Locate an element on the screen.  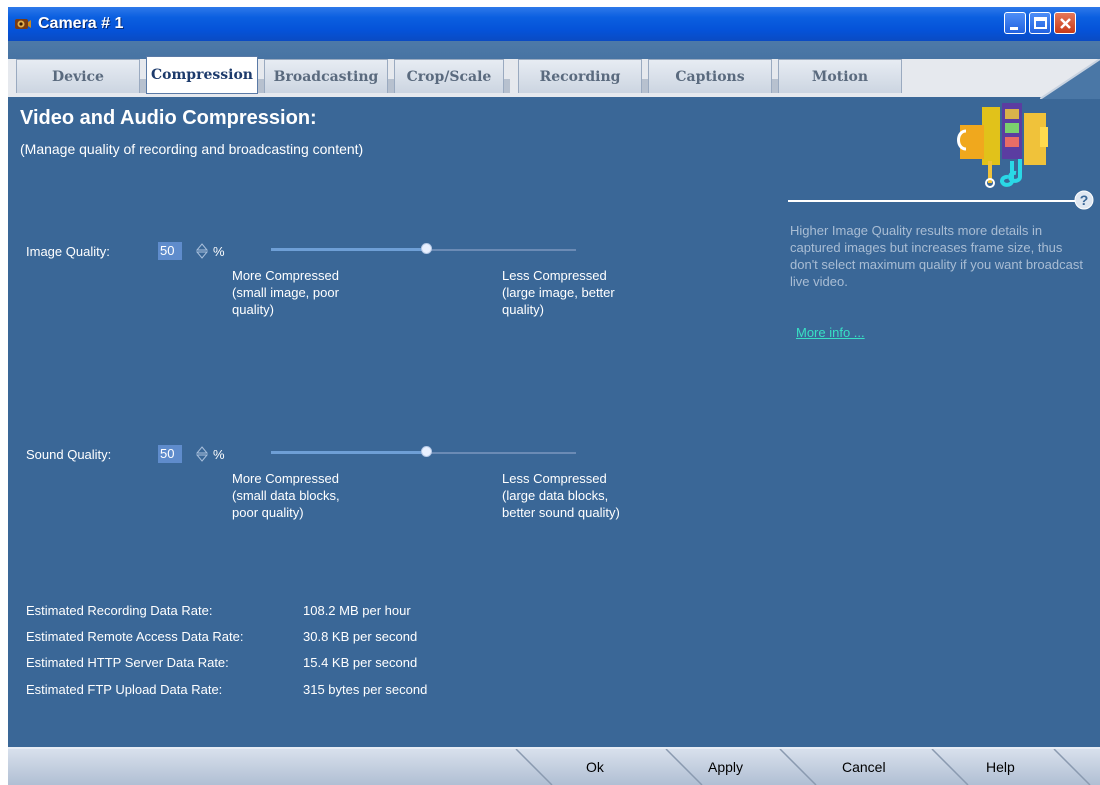
image-quality-unit: % is located at coordinates (219, 251).